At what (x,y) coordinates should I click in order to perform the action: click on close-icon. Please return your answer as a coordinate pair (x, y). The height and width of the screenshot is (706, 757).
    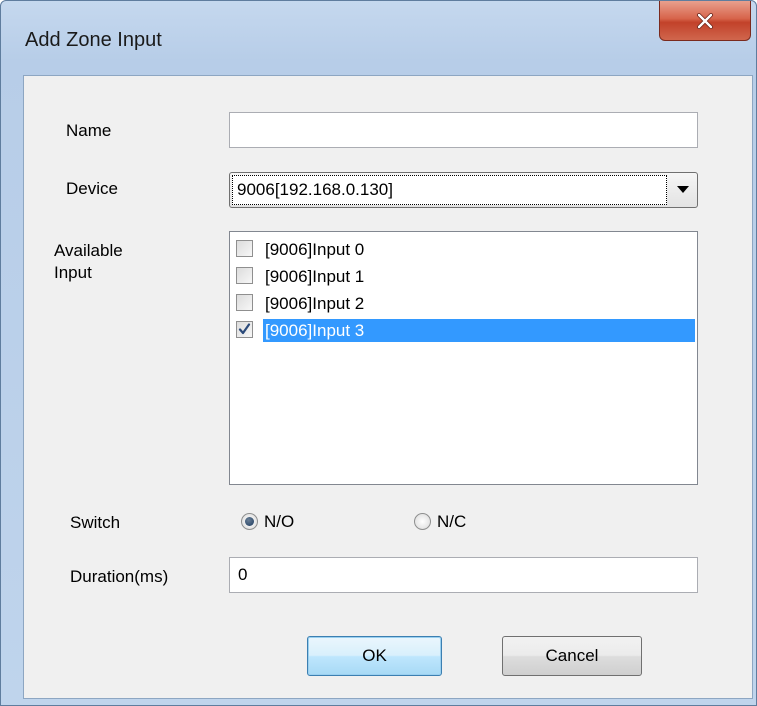
    Looking at the image, I should click on (705, 20).